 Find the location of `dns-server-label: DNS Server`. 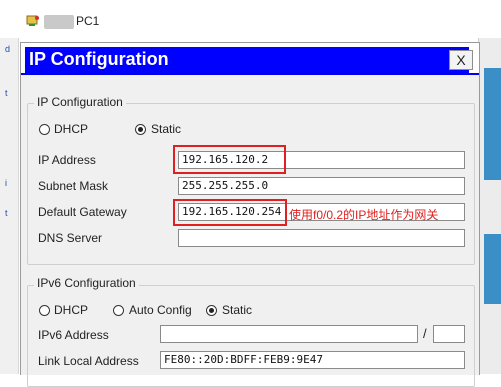

dns-server-label: DNS Server is located at coordinates (70, 238).